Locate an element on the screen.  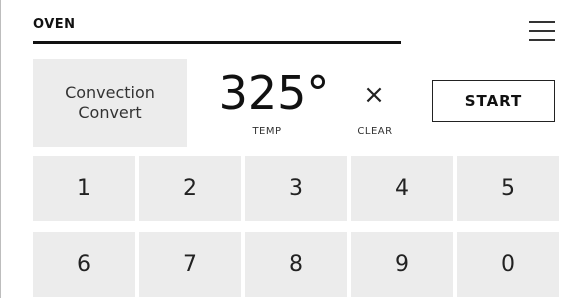
clear-icon: × is located at coordinates (374, 95).